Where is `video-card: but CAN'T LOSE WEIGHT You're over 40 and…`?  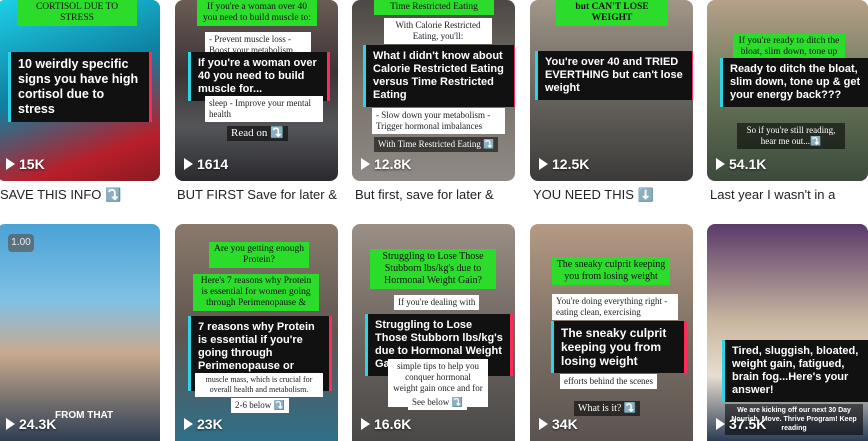
video-card: but CAN'T LOSE WEIGHT You're over 40 and… is located at coordinates (611, 90).